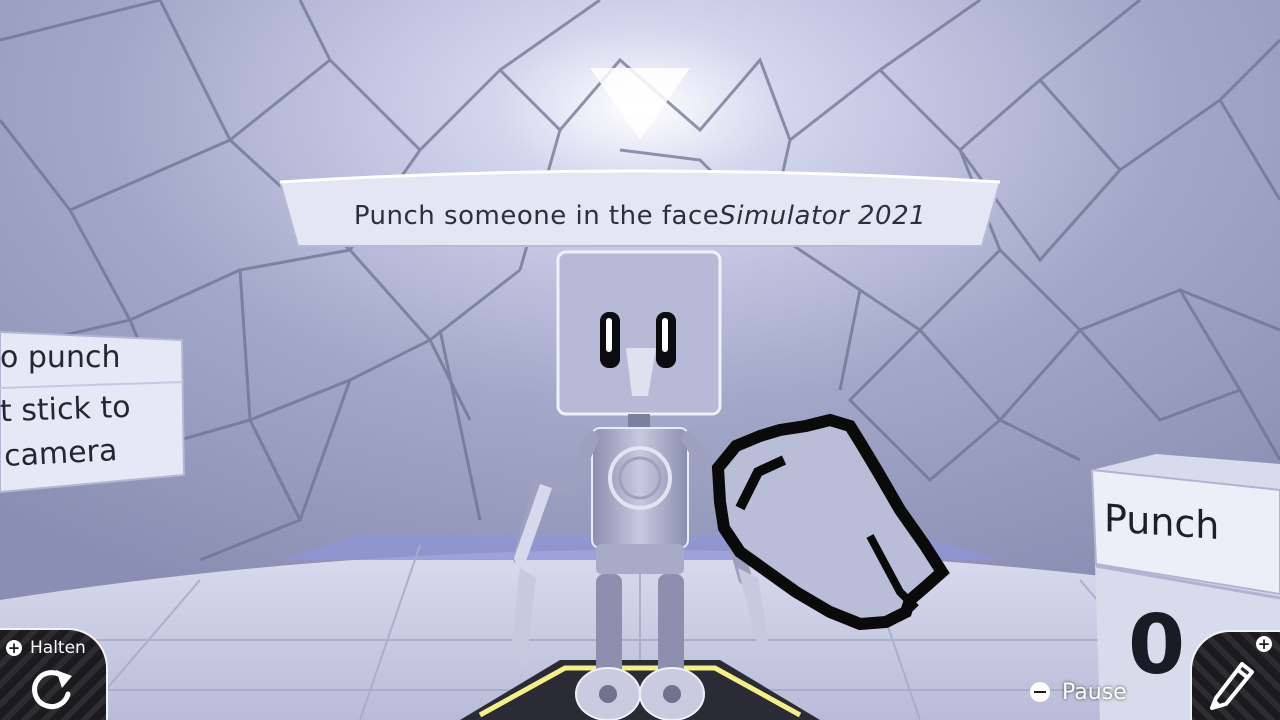 This screenshot has width=1280, height=720. I want to click on punch-counter-value: 0, so click(1157, 645).